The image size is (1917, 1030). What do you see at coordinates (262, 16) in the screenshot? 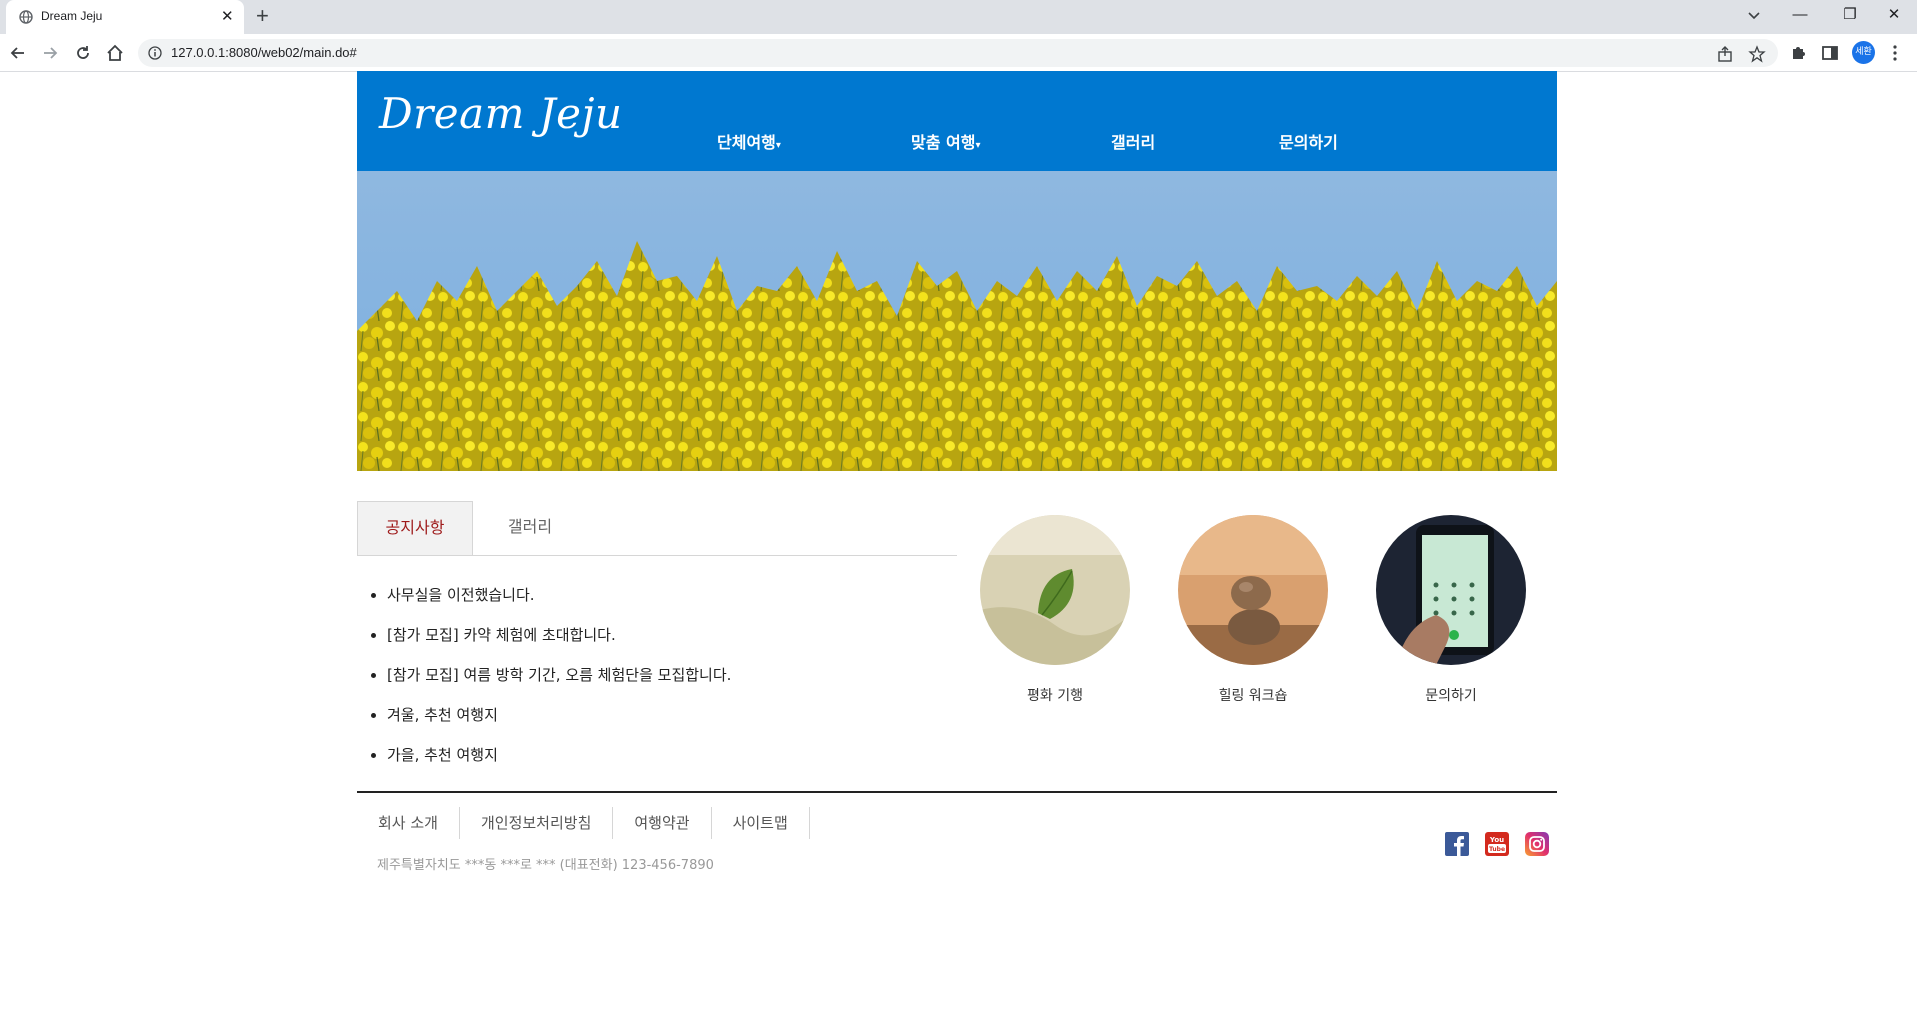
I see `new-tab-button: +` at bounding box center [262, 16].